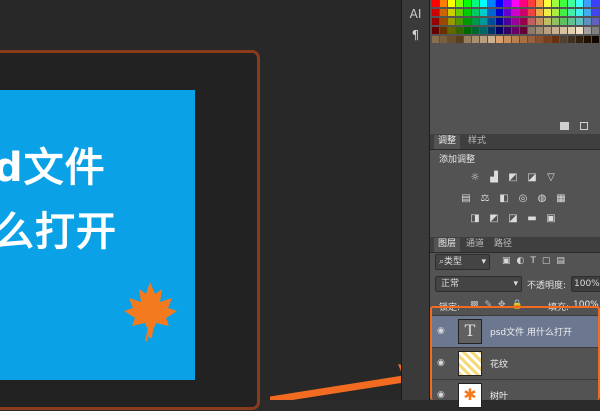 Image resolution: width=600 pixels, height=411 pixels. I want to click on curves-icon: ◩, so click(513, 177).